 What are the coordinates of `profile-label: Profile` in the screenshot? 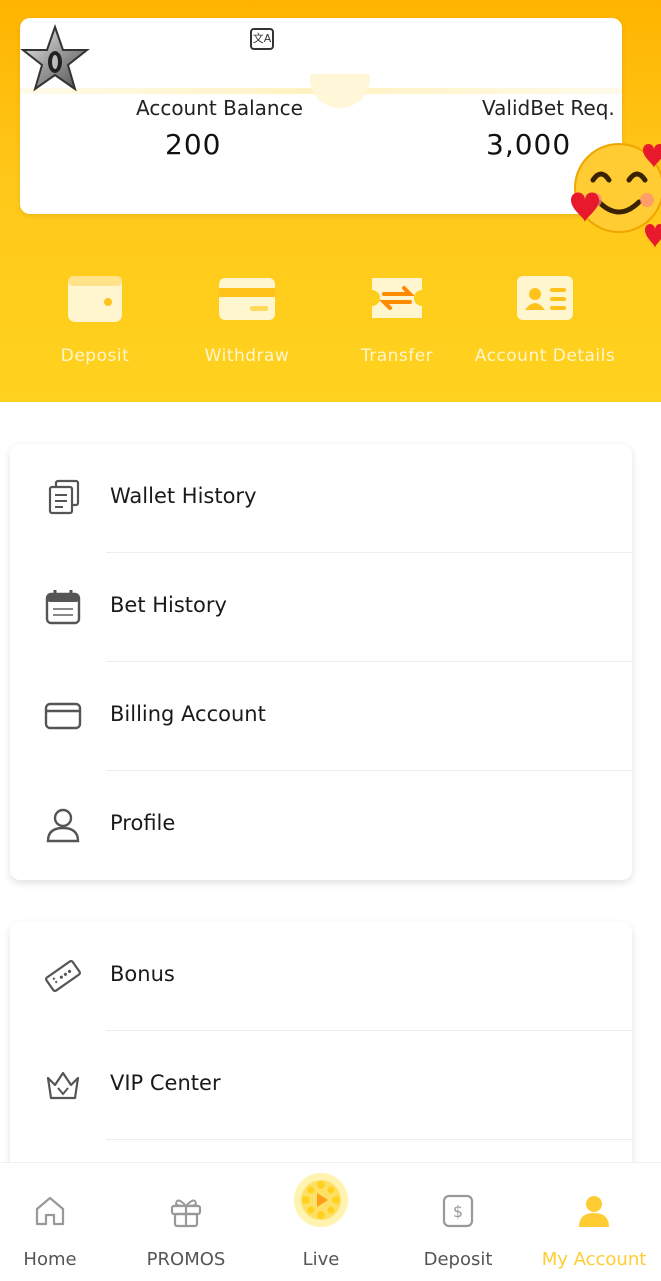 It's located at (143, 823).